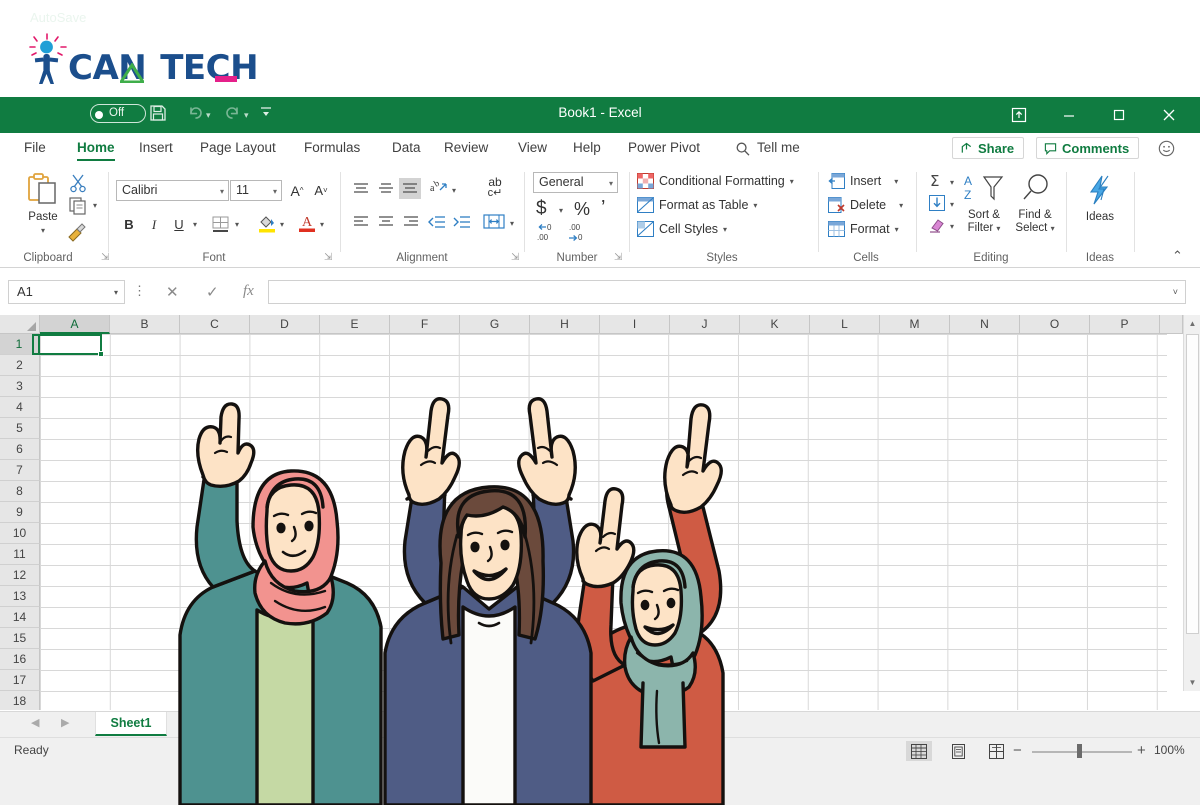 Image resolution: width=1200 pixels, height=805 pixels. Describe the element at coordinates (20, 533) in the screenshot. I see `row-header-10: 10` at that location.